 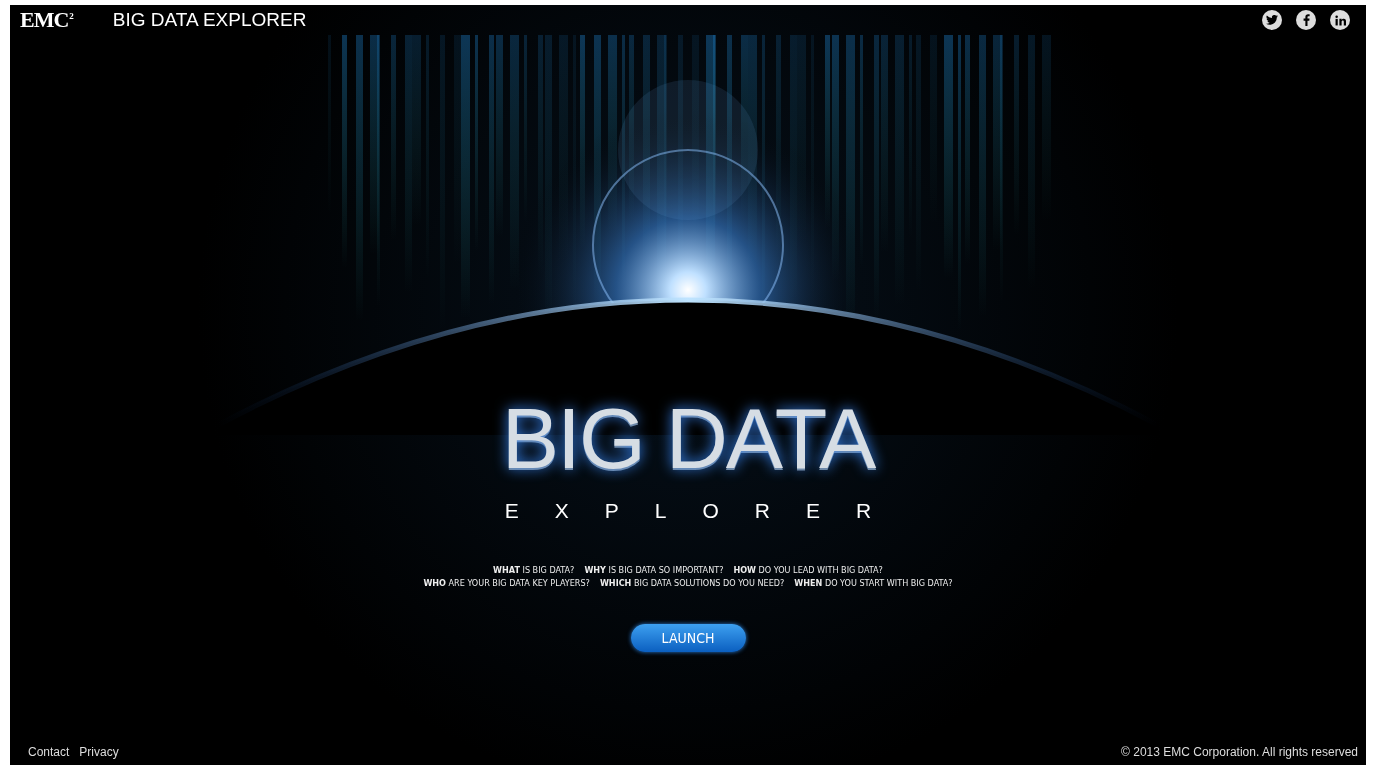 I want to click on twitter-icon, so click(x=1272, y=20).